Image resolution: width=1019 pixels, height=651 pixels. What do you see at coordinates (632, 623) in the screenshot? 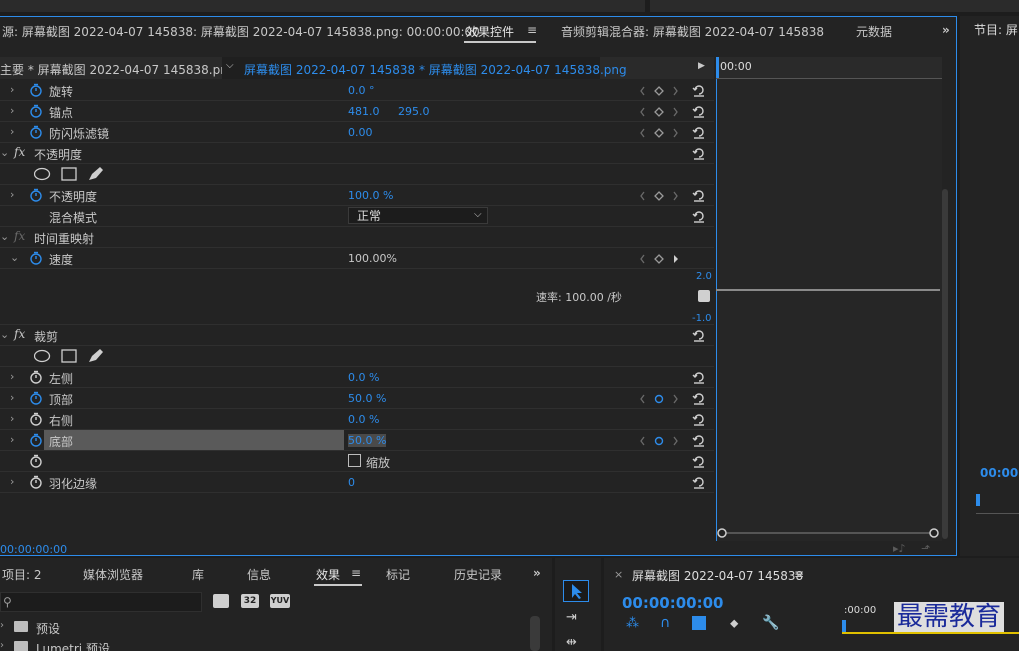
I see `nest-icon: ⁂` at bounding box center [632, 623].